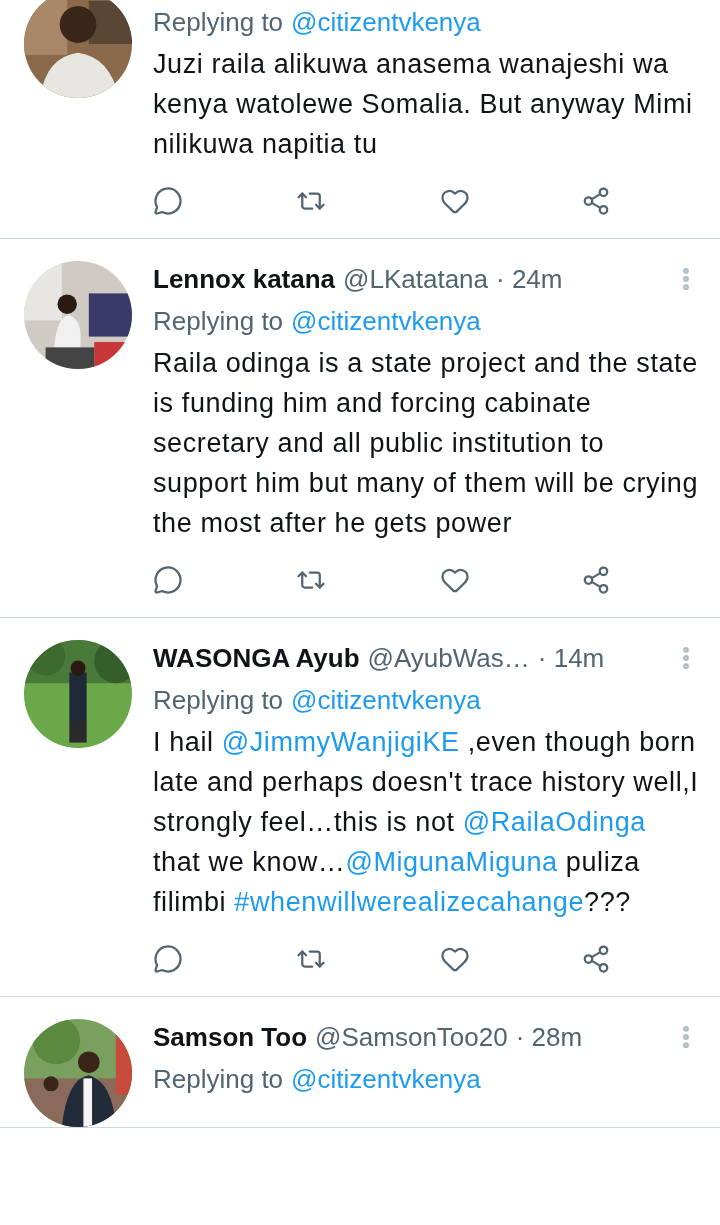 The image size is (720, 1225). I want to click on tweet-text: Juzi raila alikuwa anasema wanajeshi wa kenya watolewe Somalia. But anyway Mimi nilikuwa napitia tu, so click(423, 104).